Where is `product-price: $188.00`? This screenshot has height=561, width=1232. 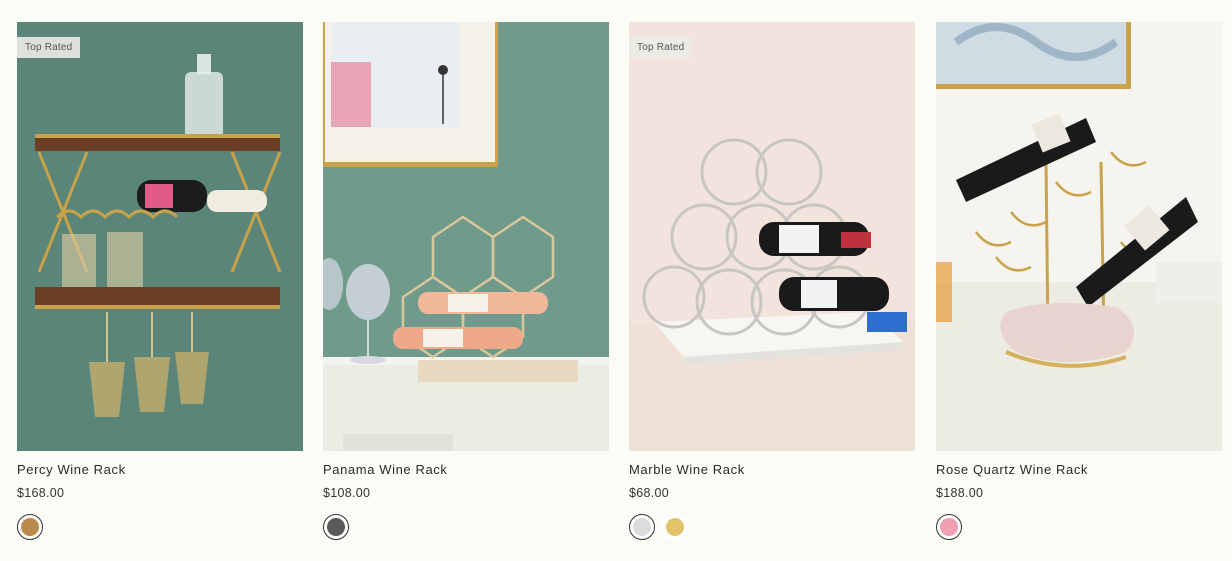 product-price: $188.00 is located at coordinates (960, 493).